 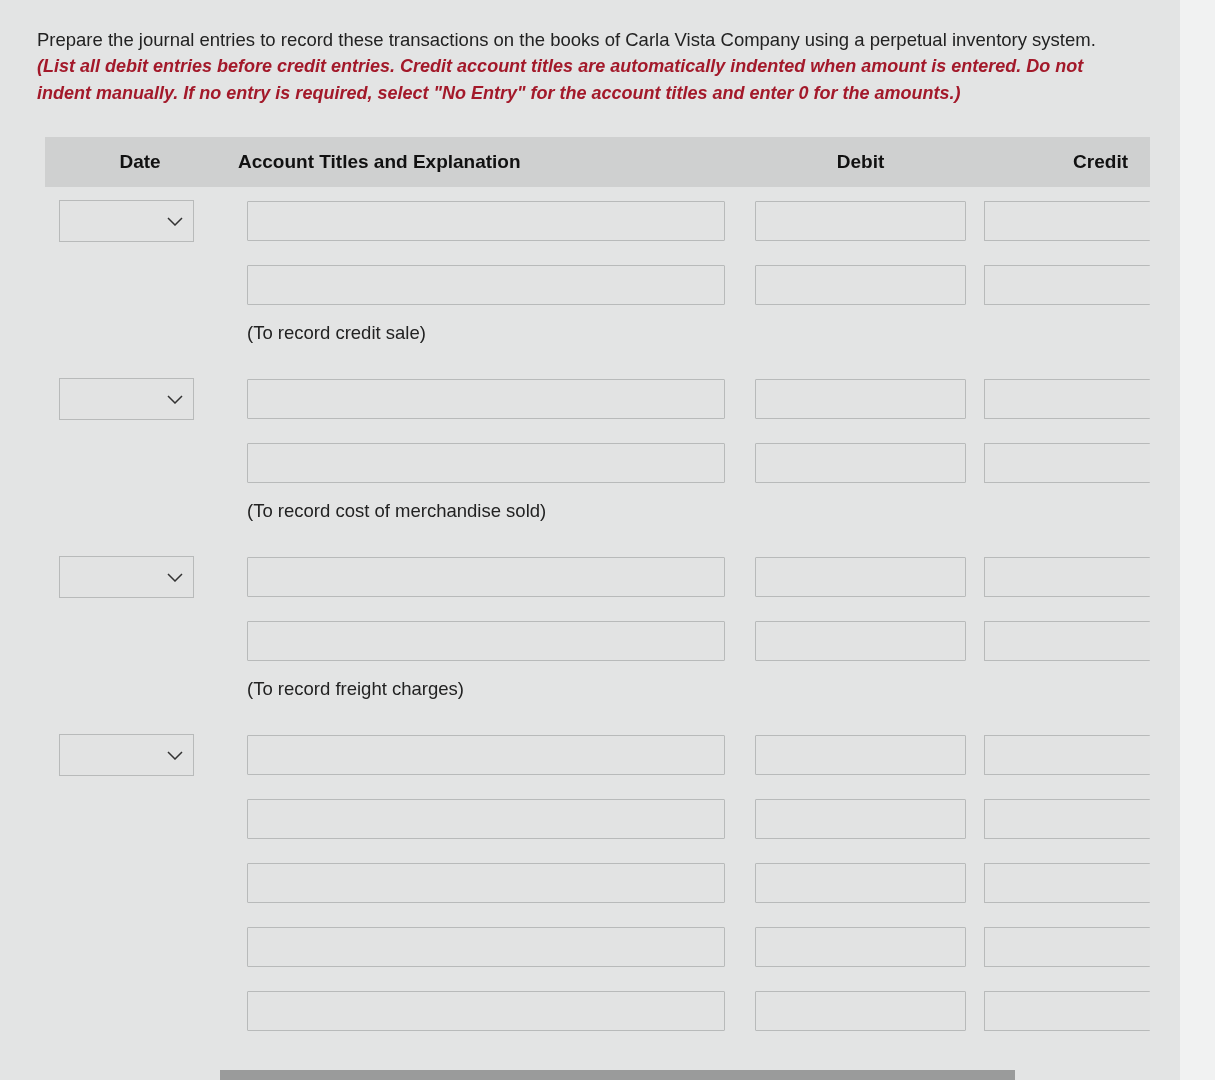 What do you see at coordinates (379, 161) in the screenshot?
I see `column-header: Account Titles and Explanation` at bounding box center [379, 161].